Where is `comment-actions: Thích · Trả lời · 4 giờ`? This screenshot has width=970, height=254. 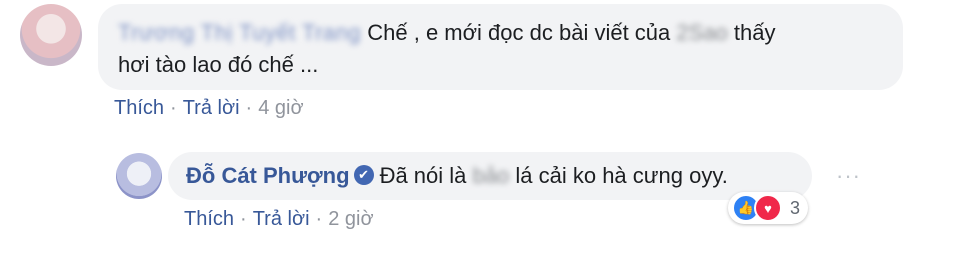
comment-actions: Thích · Trả lời · 4 giờ is located at coordinates (209, 108).